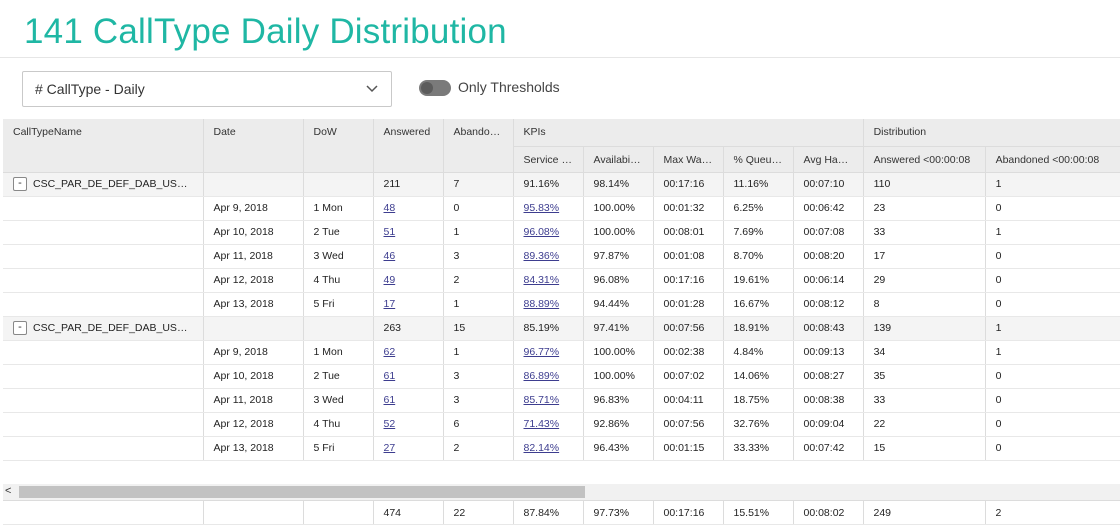 This screenshot has height=526, width=1120. I want to click on row-answered-link: 27, so click(390, 448).